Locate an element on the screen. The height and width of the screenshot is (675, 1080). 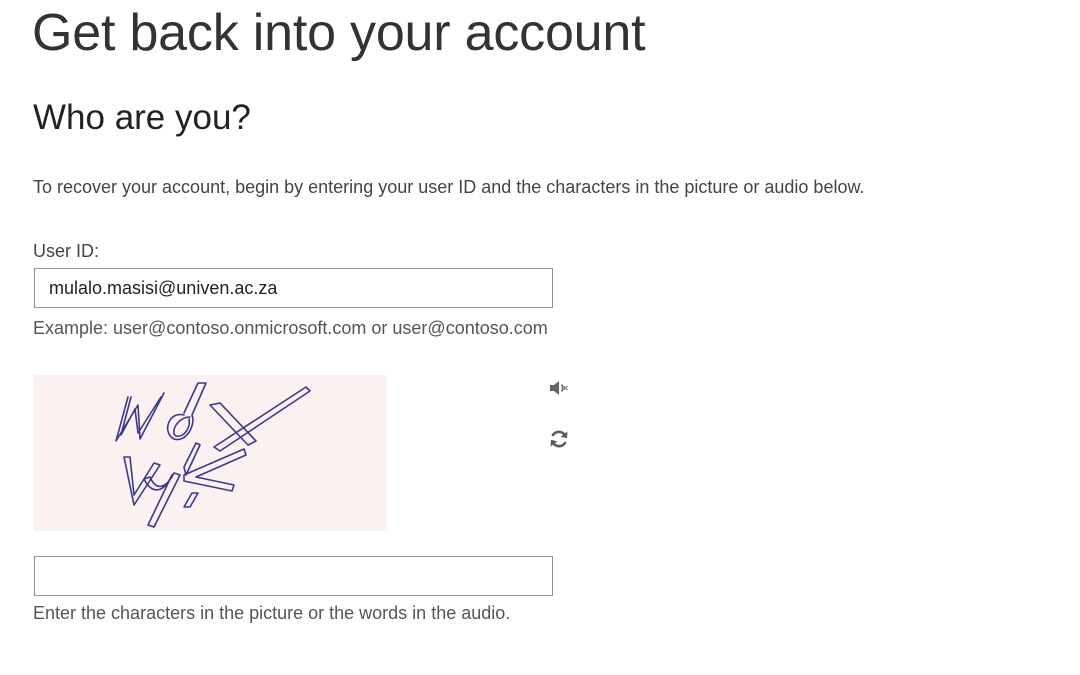
user-id-input is located at coordinates (293, 288).